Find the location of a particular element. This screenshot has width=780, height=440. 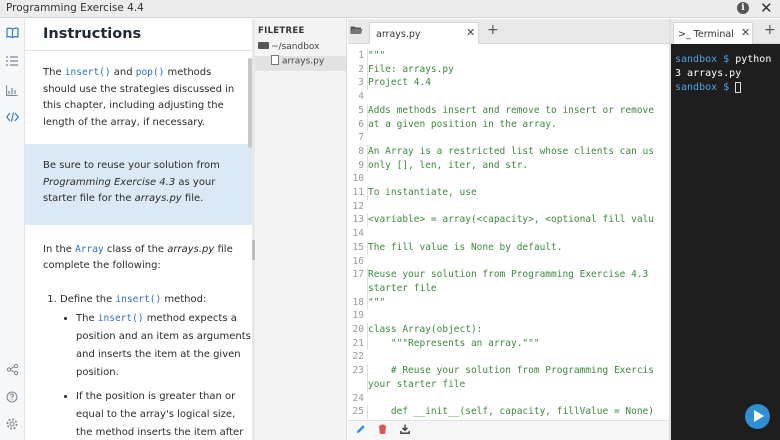

file-label: arrays.py is located at coordinates (303, 61).